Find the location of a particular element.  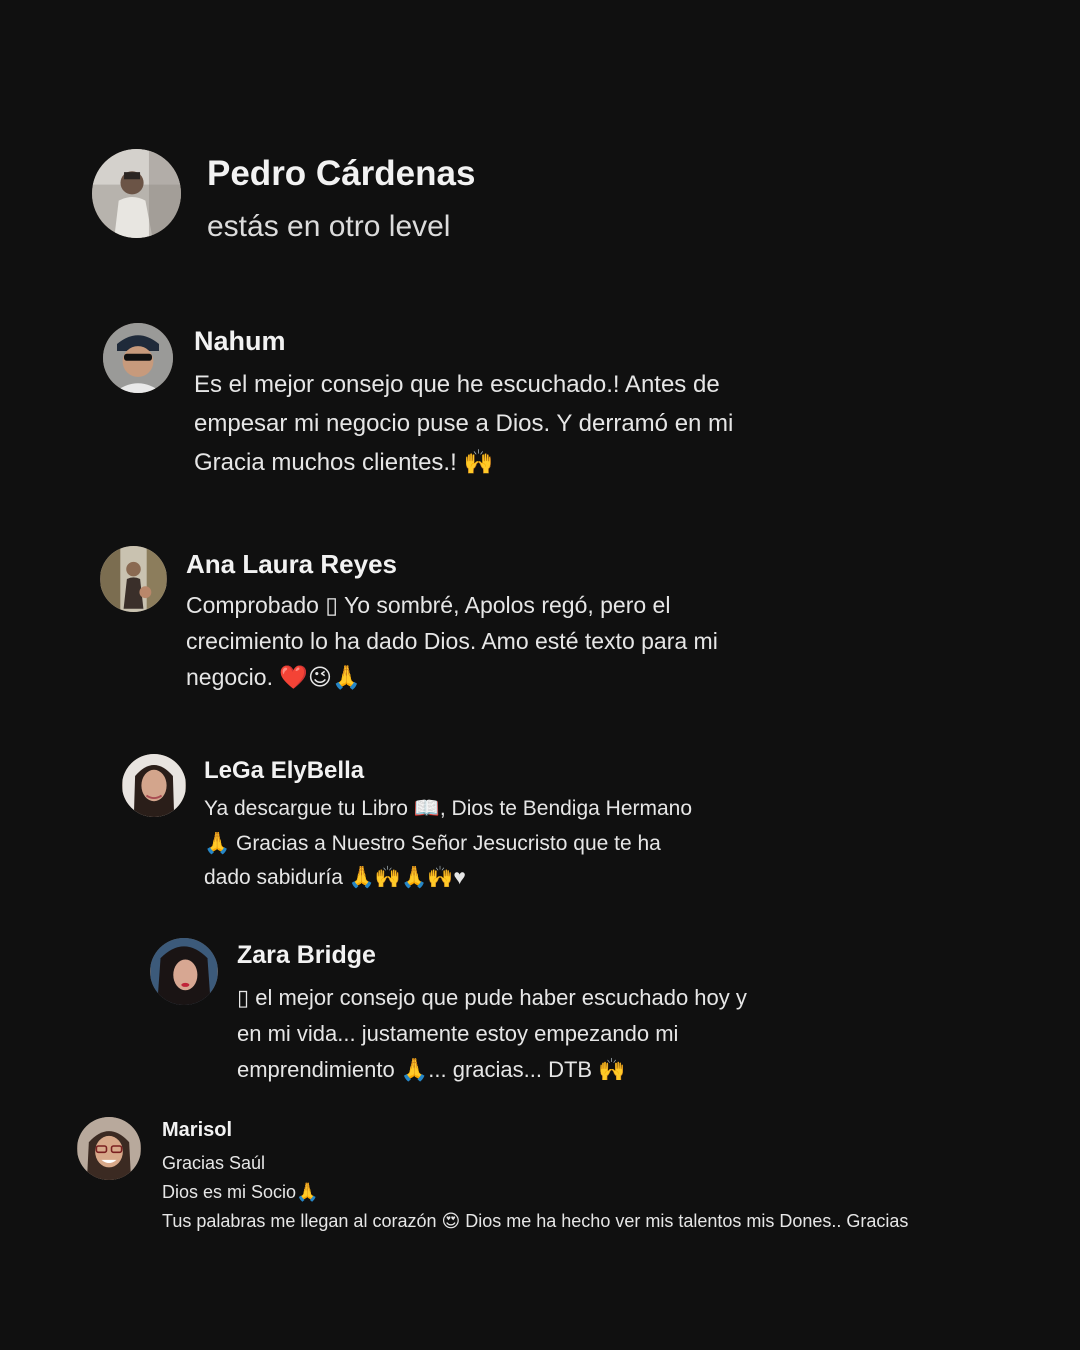

comment-text-line: dado sabiduría 🙏🙌🙏🙌♥ is located at coordinates (335, 877).